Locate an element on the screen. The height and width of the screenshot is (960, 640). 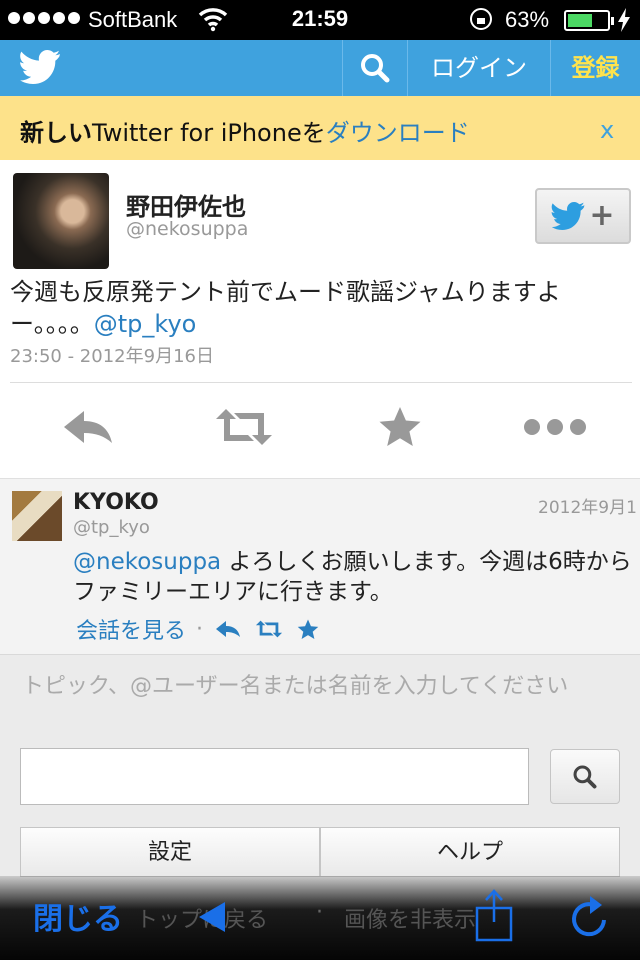
back-arrow-icon is located at coordinates (212, 917).